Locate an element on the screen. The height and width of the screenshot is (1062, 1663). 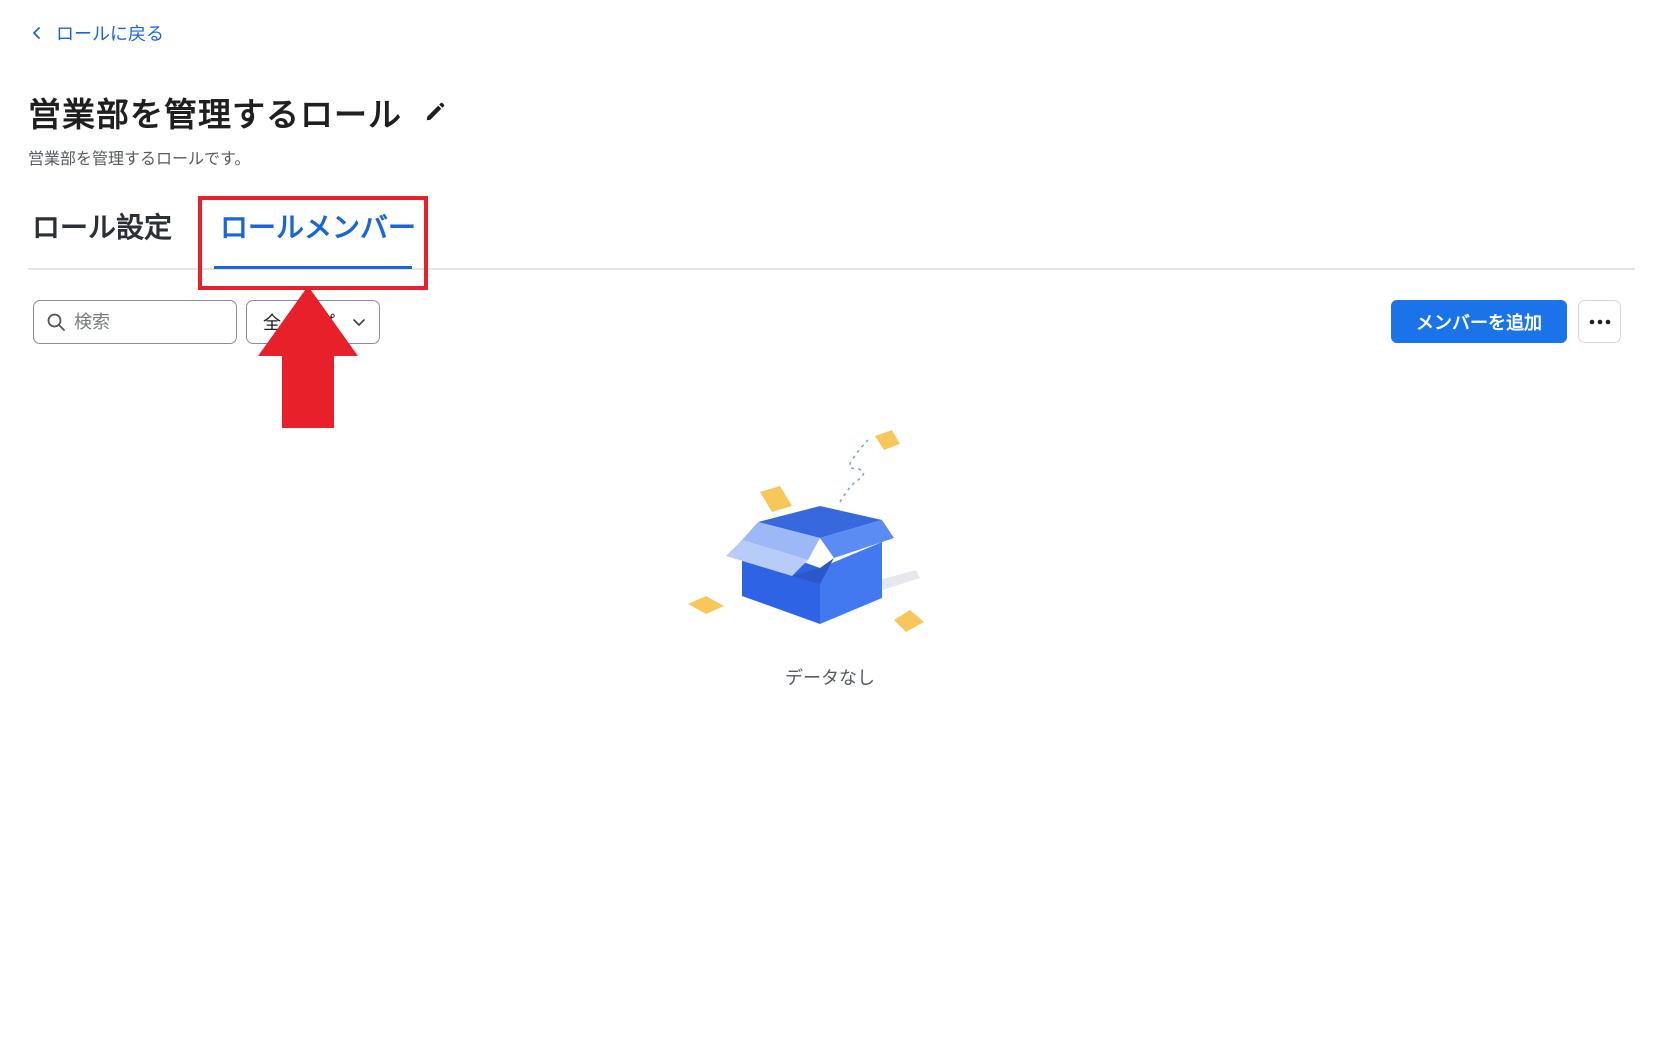
more-horizontal-icon is located at coordinates (1599, 321).